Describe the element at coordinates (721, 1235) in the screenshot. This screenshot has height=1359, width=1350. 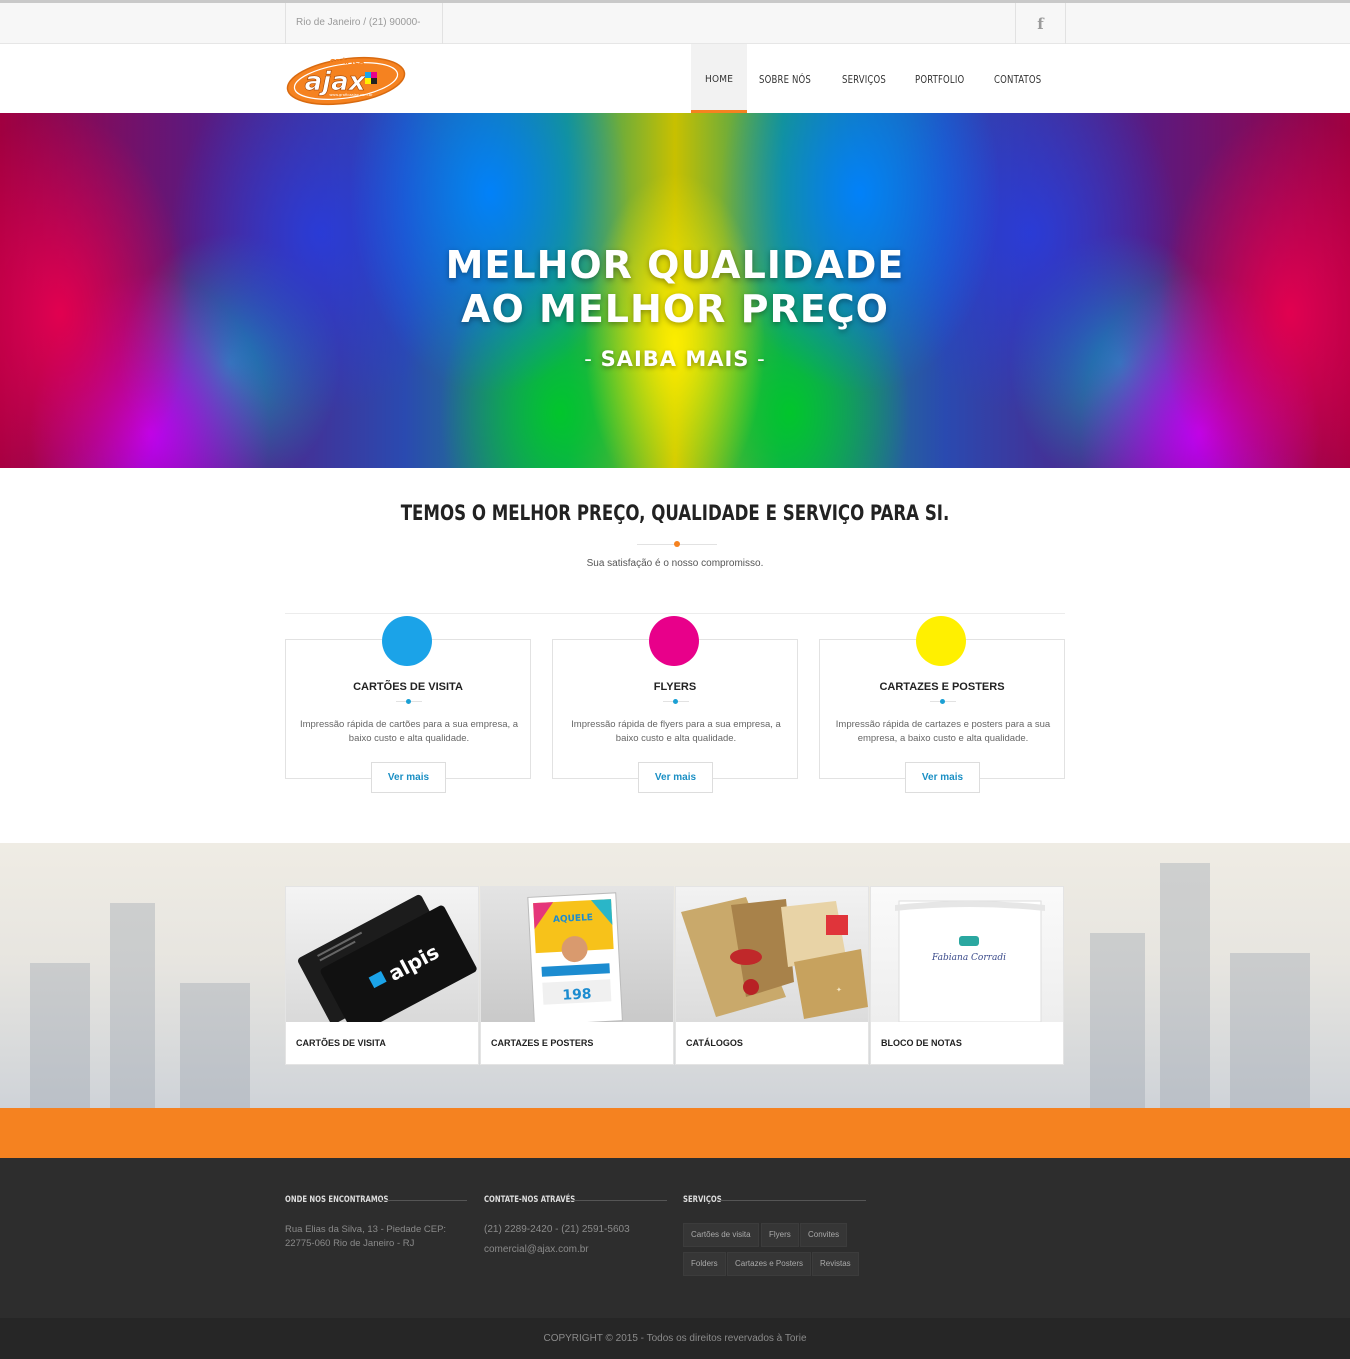
I see `footer-tag-cartoes: Cartões de visita` at that location.